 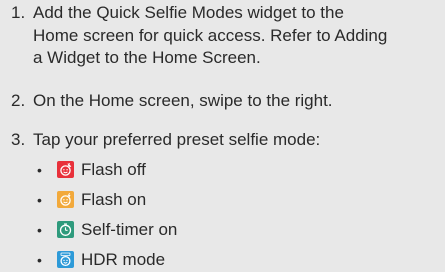 I want to click on selfie-hdr-icon, so click(x=65, y=259).